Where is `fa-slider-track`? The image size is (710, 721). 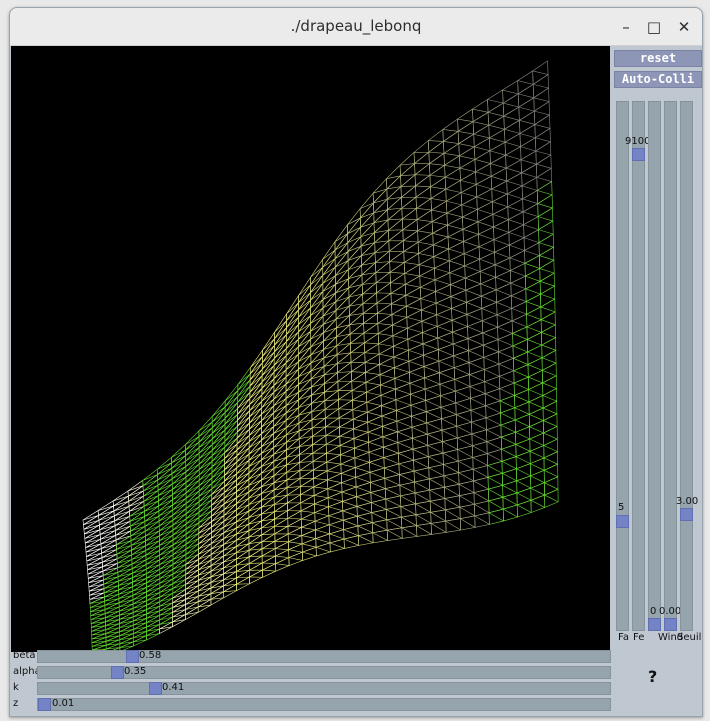 fa-slider-track is located at coordinates (622, 366).